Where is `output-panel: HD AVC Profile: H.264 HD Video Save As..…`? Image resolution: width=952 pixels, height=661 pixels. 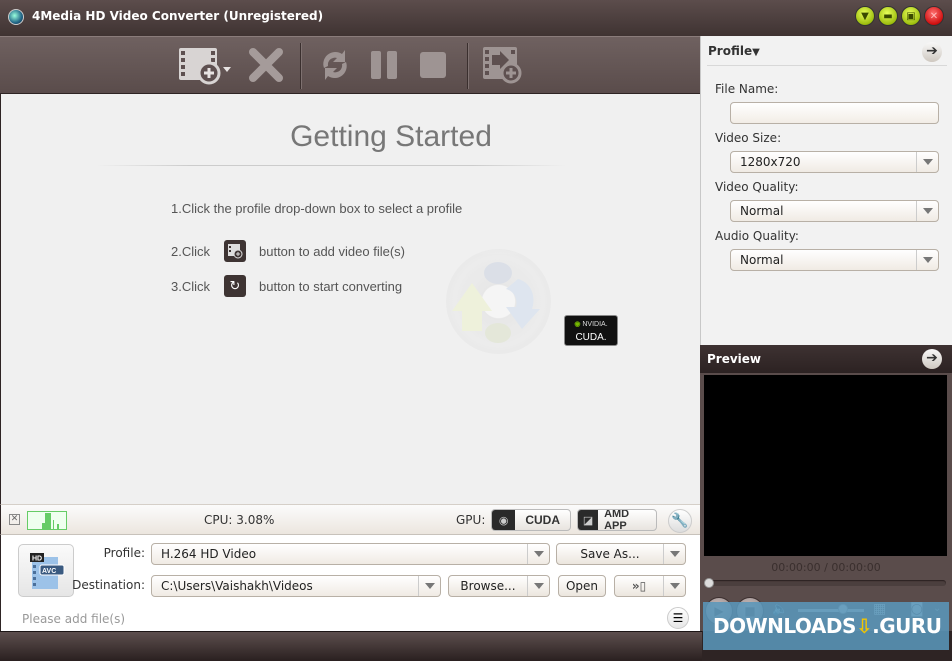 output-panel: HD AVC Profile: H.264 HD Video Save As..… is located at coordinates (350, 583).